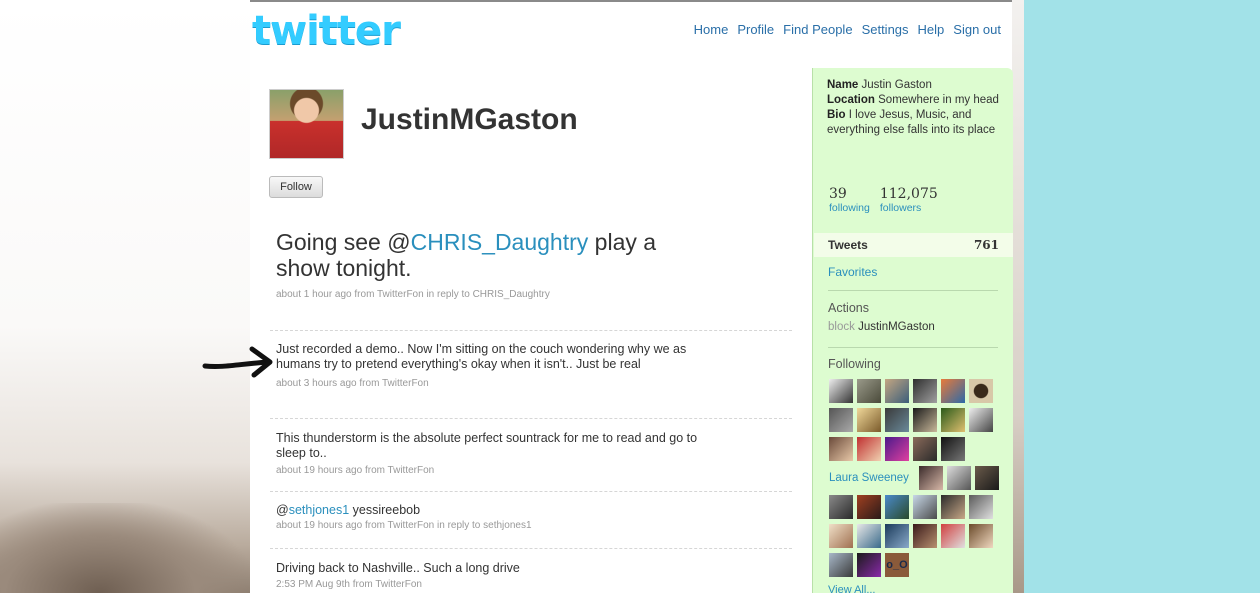  I want to click on following-name-link: Laura Sweeney, so click(872, 478).